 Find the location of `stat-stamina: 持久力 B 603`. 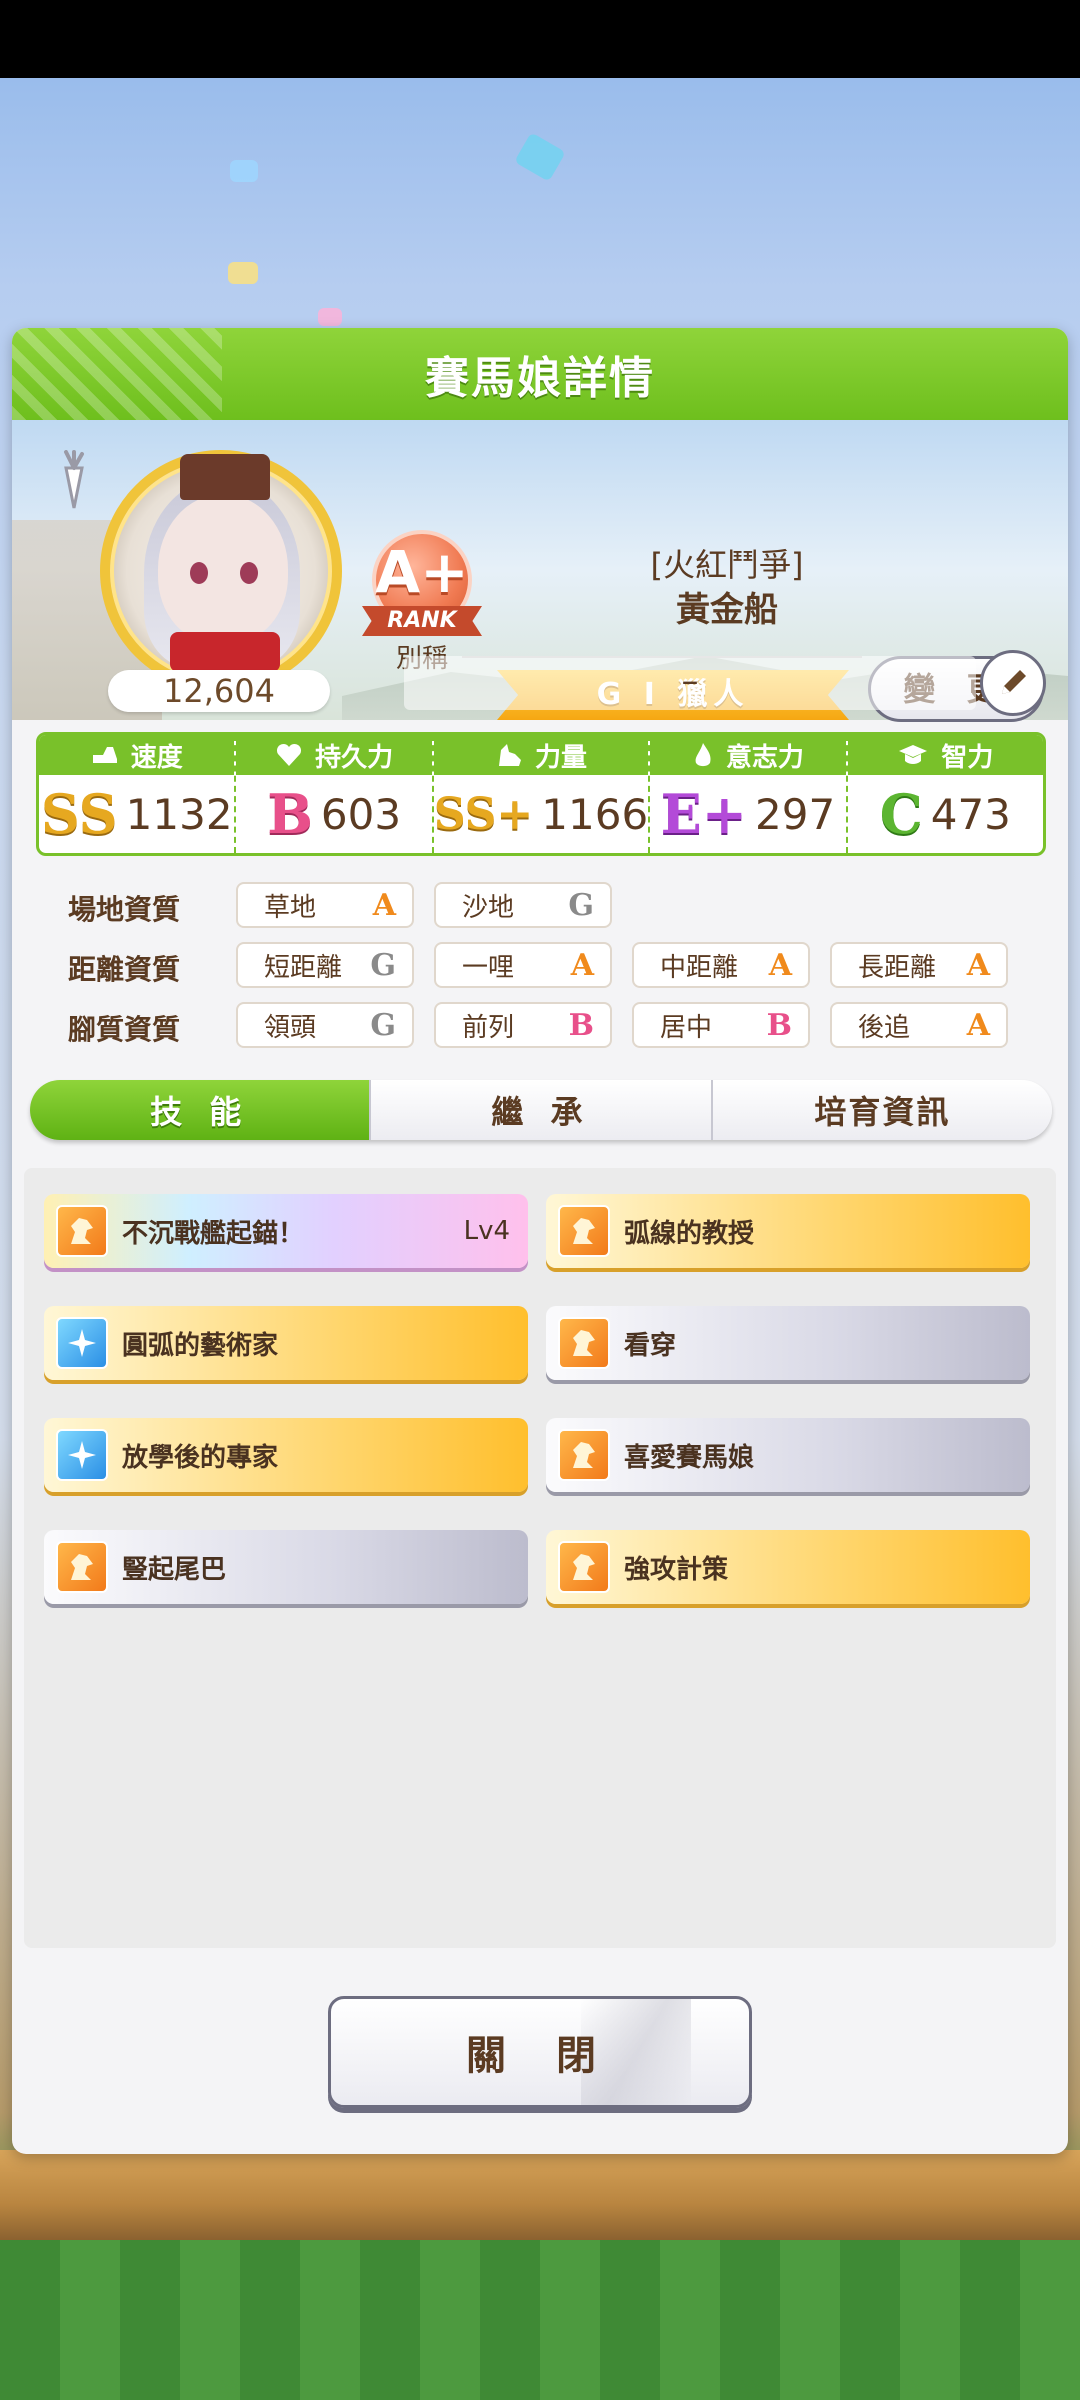

stat-stamina: 持久力 B 603 is located at coordinates (335, 794).